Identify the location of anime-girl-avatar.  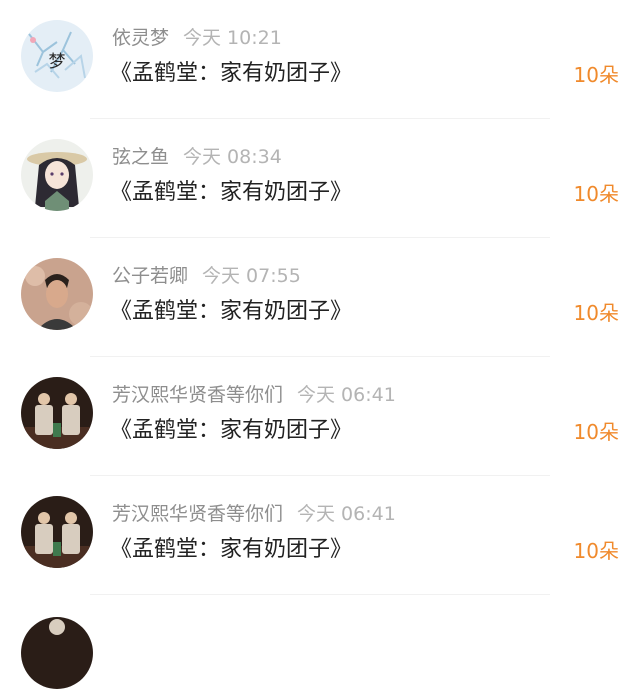
(57, 175).